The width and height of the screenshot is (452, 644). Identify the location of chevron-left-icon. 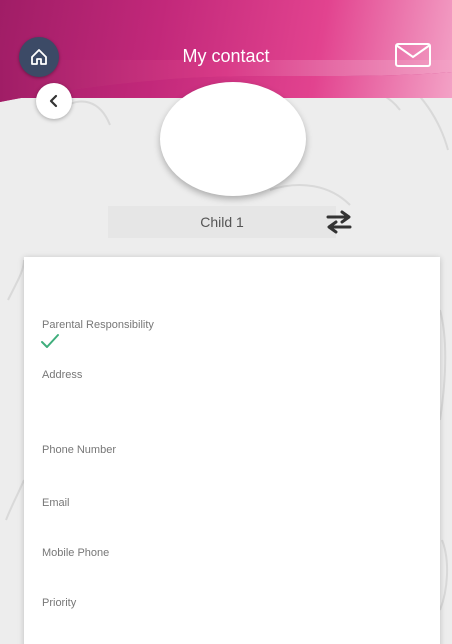
(53, 101).